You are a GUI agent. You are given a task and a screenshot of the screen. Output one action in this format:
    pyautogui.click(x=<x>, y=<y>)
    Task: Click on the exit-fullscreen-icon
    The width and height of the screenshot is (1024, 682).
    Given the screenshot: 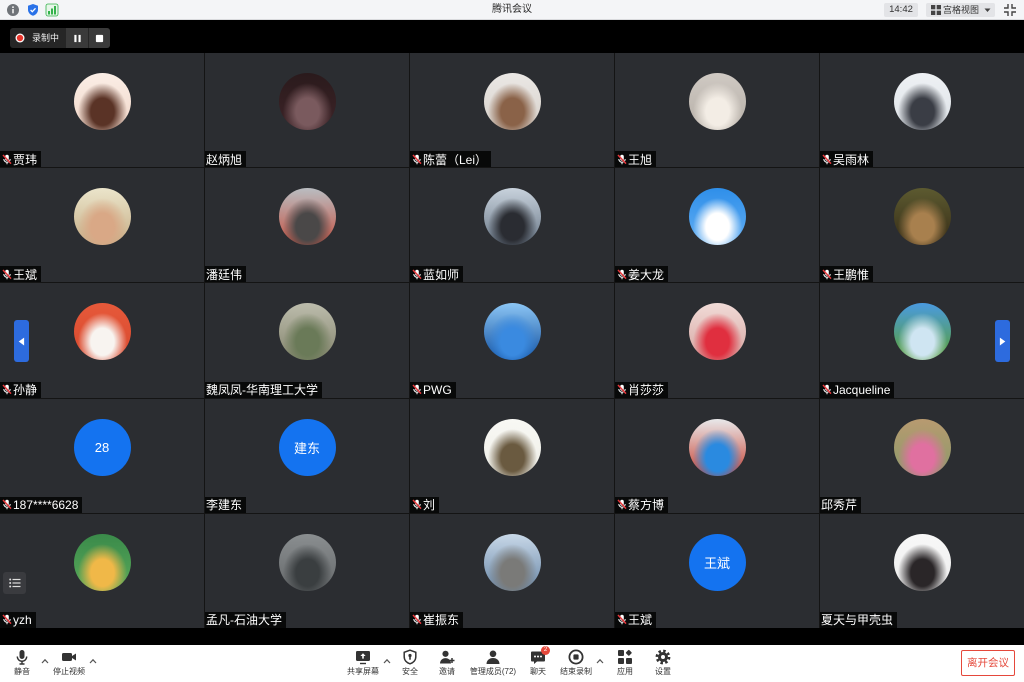 What is the action you would take?
    pyautogui.click(x=1010, y=10)
    